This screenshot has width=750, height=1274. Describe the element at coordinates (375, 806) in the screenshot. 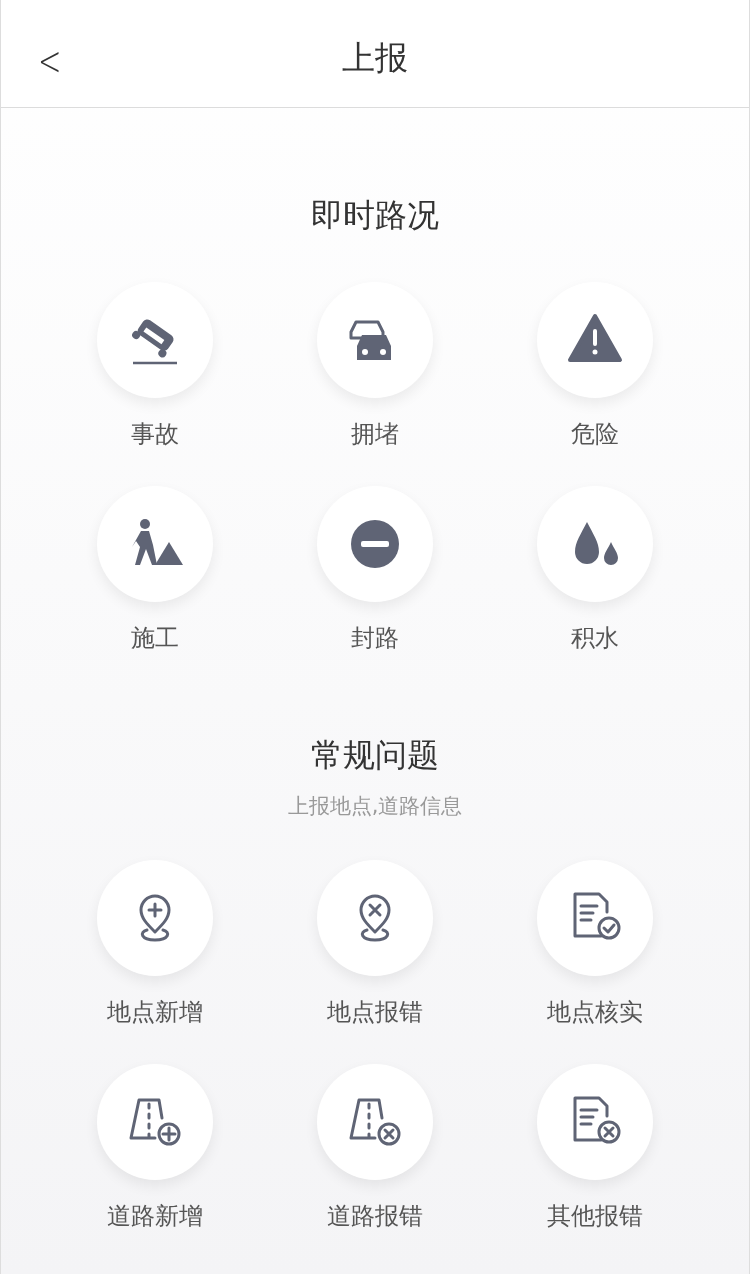

I see `section-subtitle: 上报地点,道路信息` at that location.